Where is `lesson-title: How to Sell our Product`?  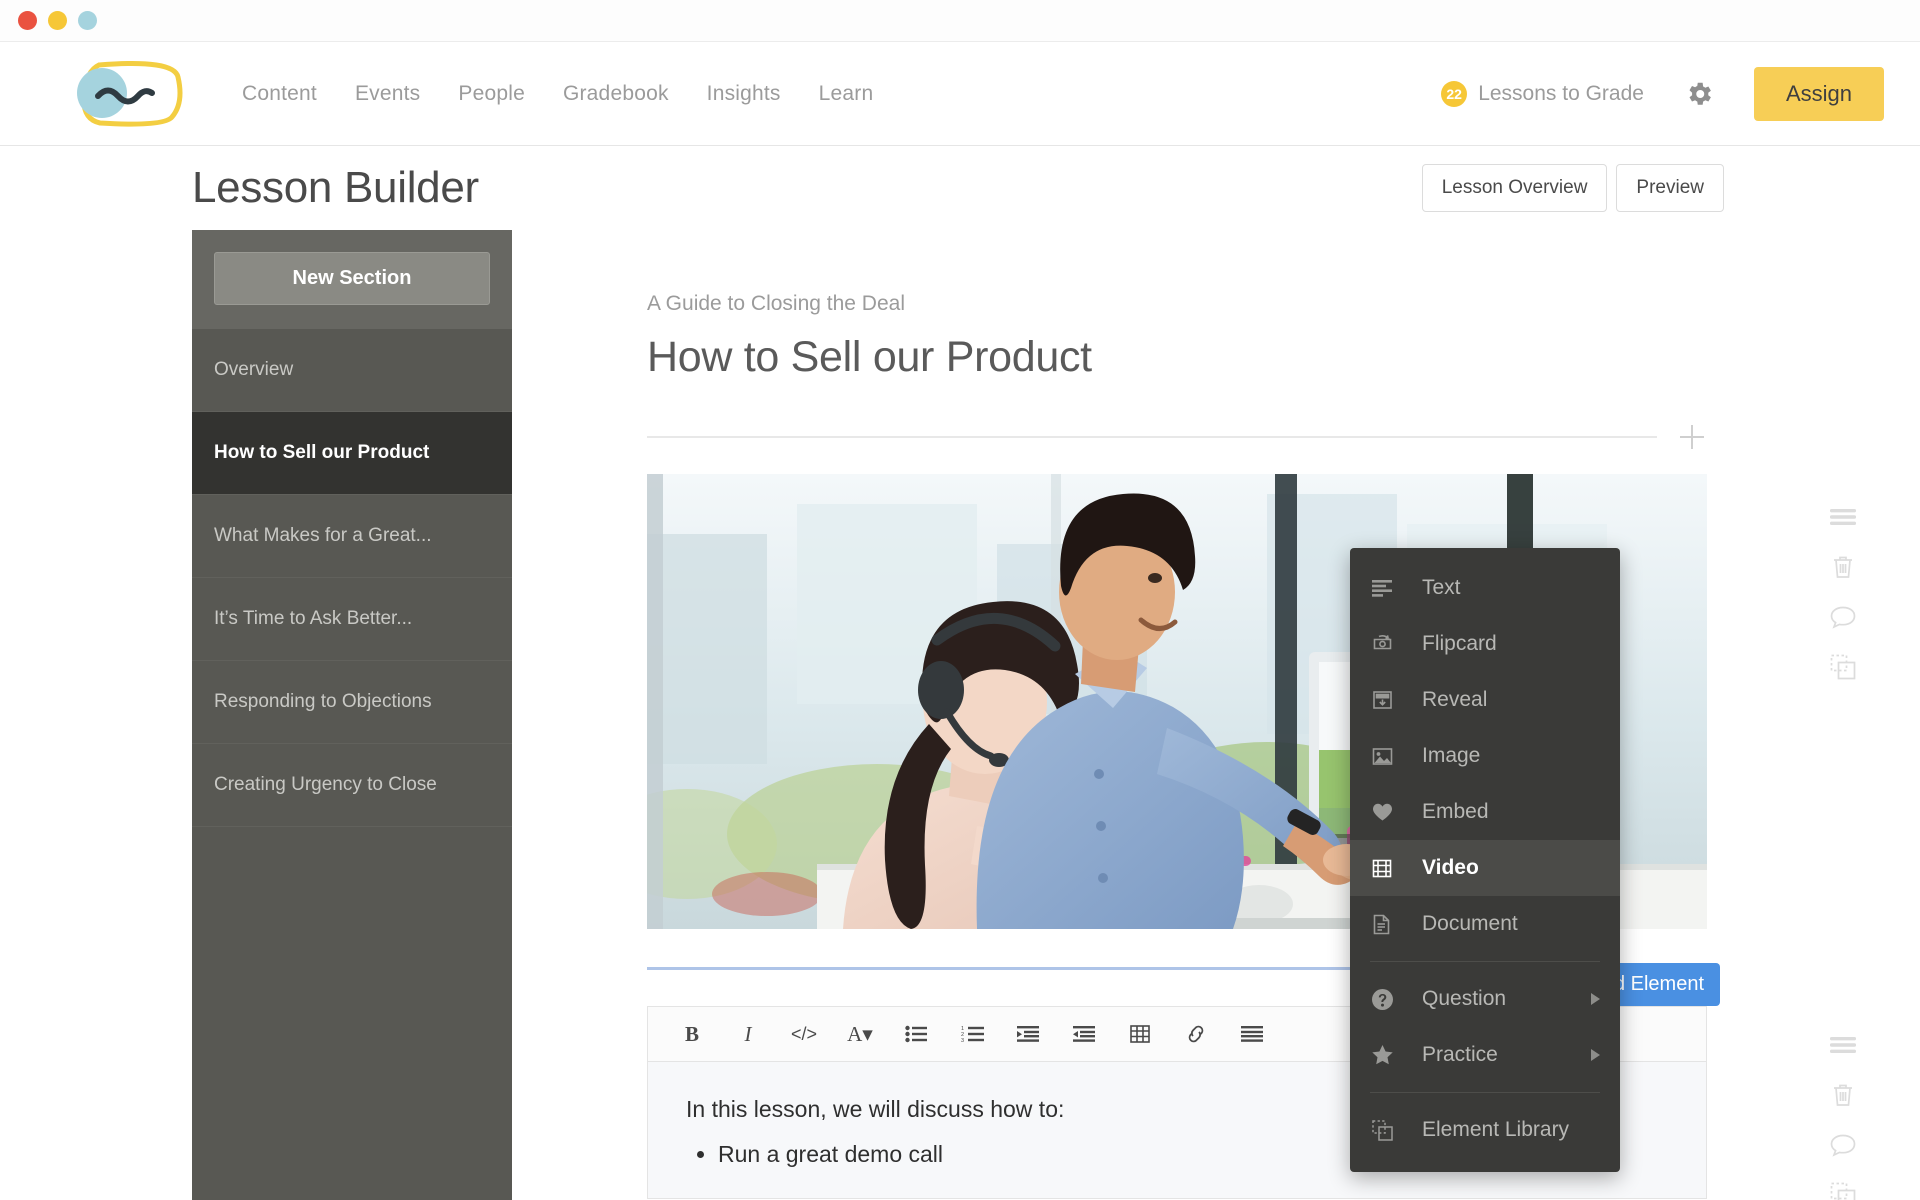
lesson-title: How to Sell our Product is located at coordinates (1283, 357).